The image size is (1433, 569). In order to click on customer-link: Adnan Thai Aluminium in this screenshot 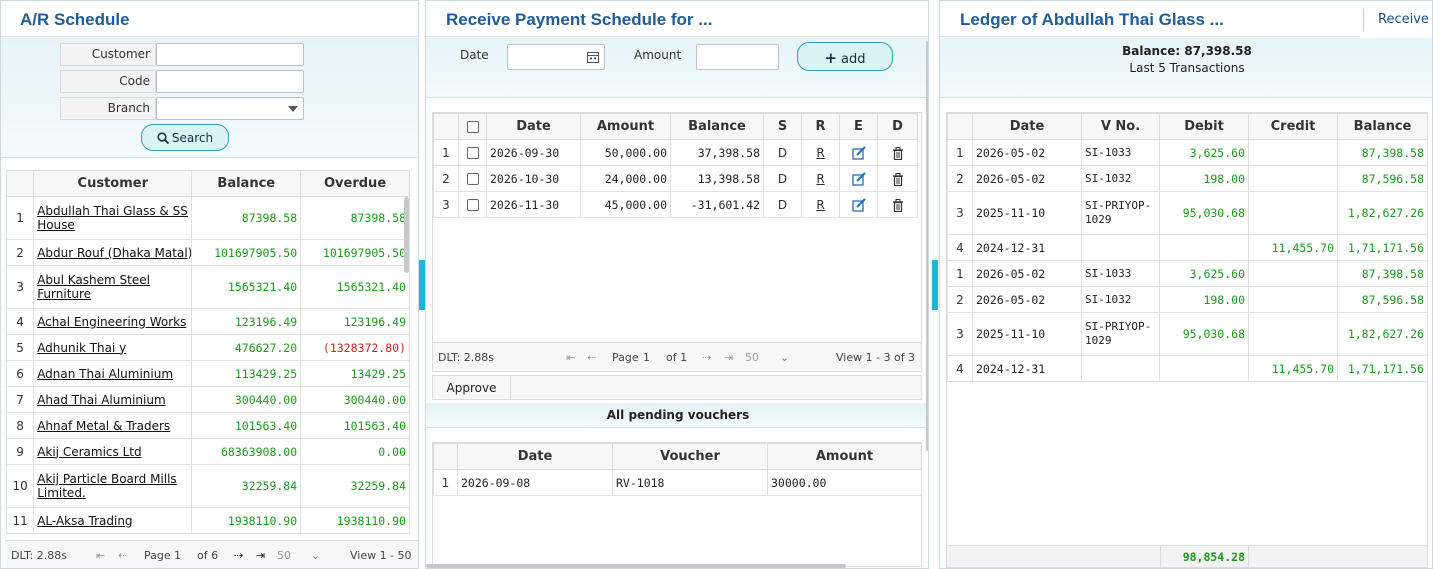, I will do `click(105, 374)`.